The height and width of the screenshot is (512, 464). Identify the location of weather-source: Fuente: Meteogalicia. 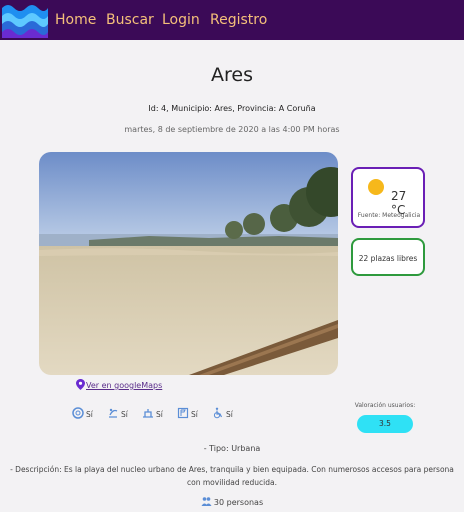
(389, 215).